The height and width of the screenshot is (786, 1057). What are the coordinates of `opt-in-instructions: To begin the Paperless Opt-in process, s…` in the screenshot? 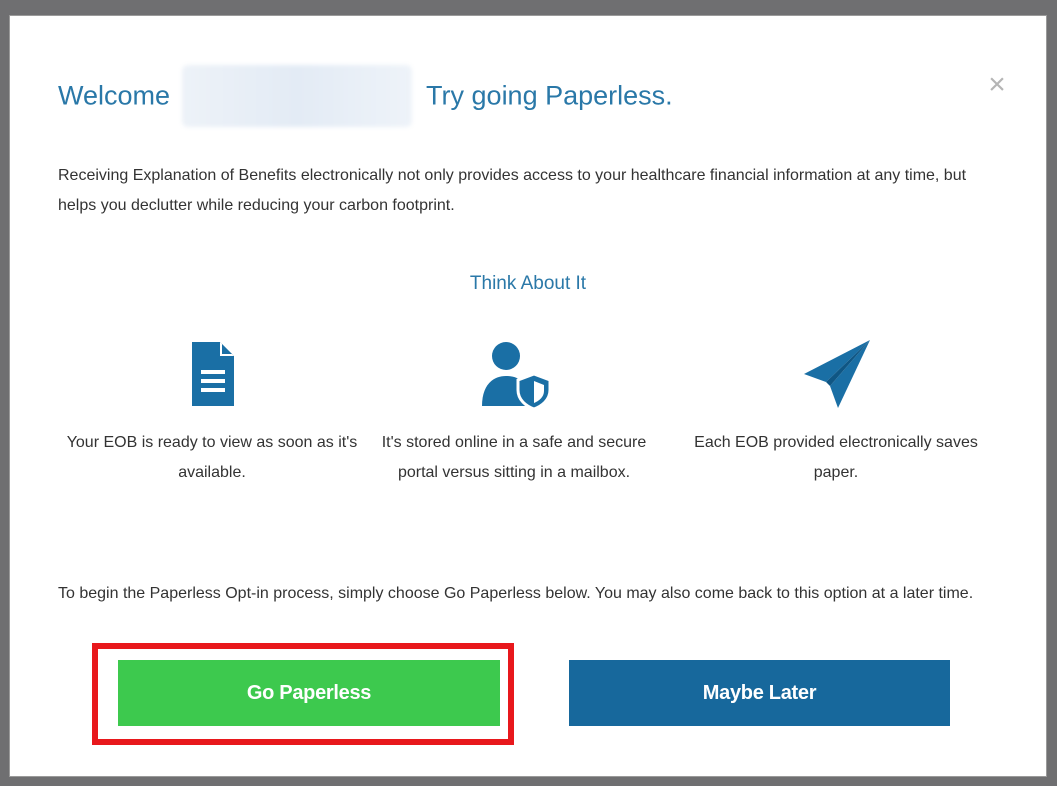 It's located at (516, 593).